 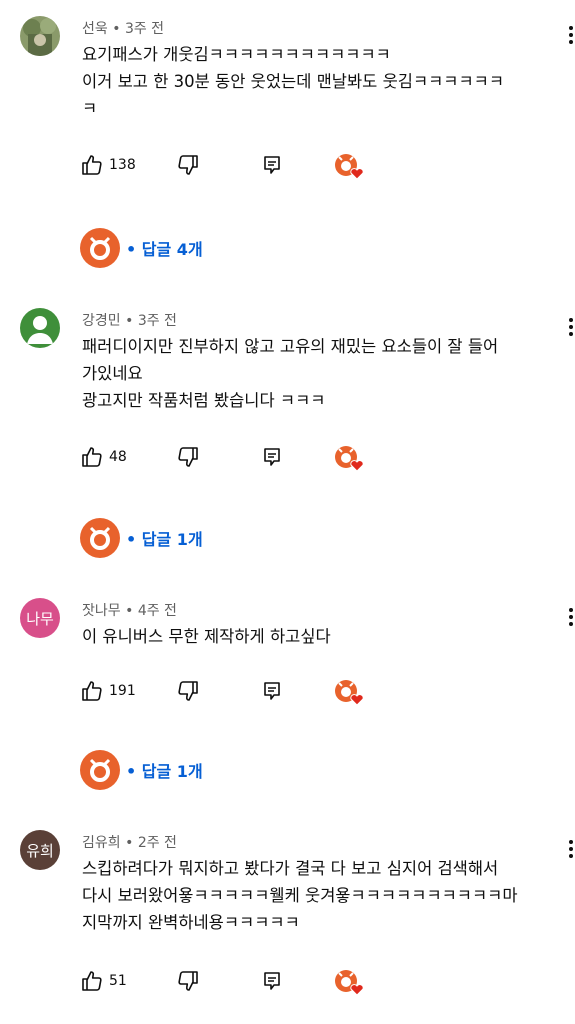 I want to click on comment-text-line: 패러디이지만 진부하지 않고 고유의 재밌는 요소들이 잘 들어, so click(x=290, y=346).